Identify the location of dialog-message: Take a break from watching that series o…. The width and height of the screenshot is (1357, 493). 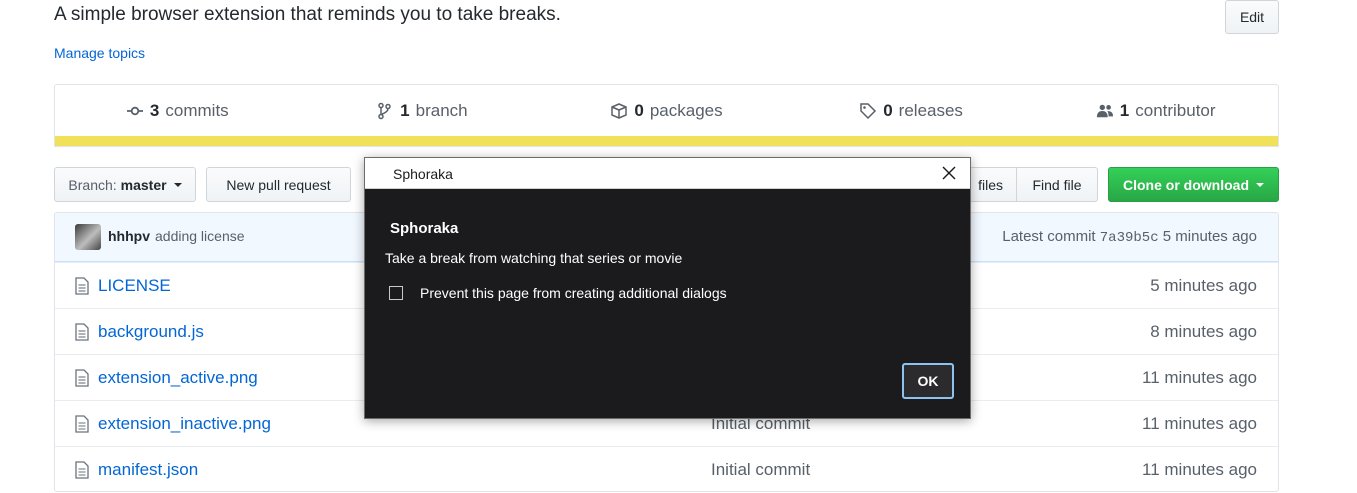
(534, 258).